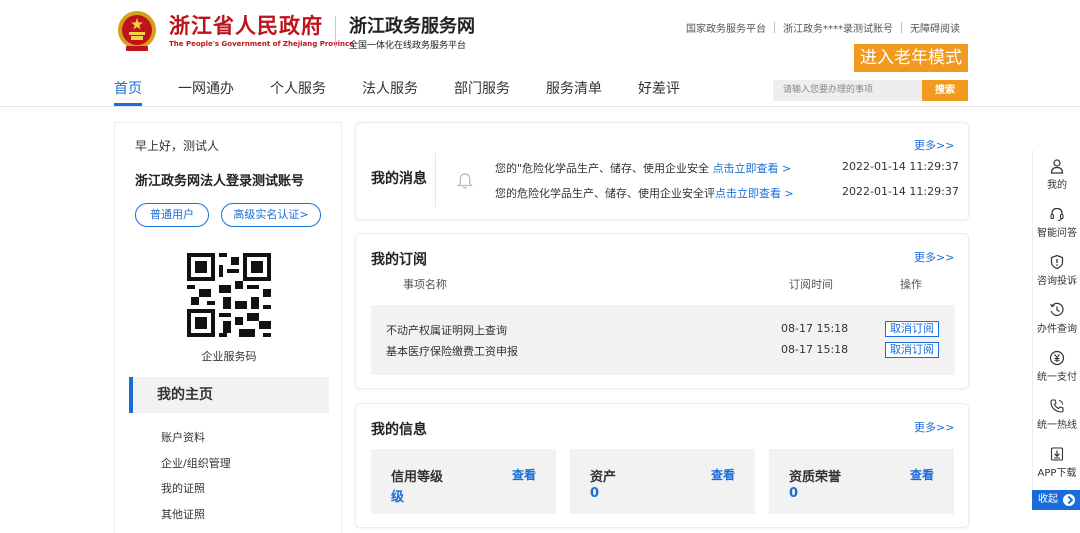  Describe the element at coordinates (196, 469) in the screenshot. I see `side-menu-org-management: 企业/组织管理` at that location.